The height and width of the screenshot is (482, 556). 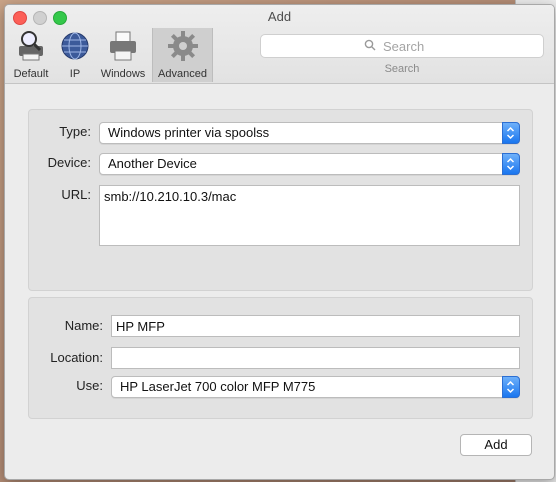 What do you see at coordinates (402, 69) in the screenshot?
I see `search-caption: Search` at bounding box center [402, 69].